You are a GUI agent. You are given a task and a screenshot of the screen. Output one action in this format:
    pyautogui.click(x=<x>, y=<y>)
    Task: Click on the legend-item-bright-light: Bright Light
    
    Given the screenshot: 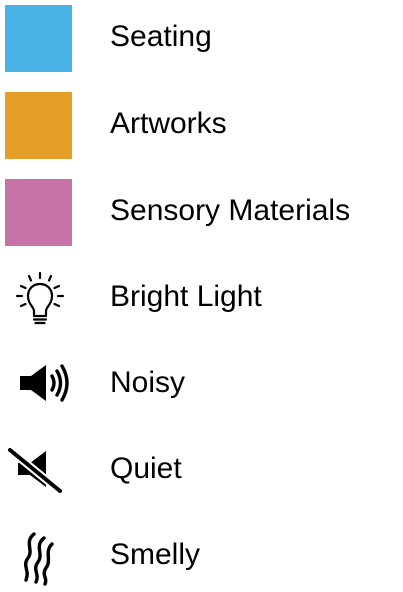 What is the action you would take?
    pyautogui.click(x=201, y=297)
    